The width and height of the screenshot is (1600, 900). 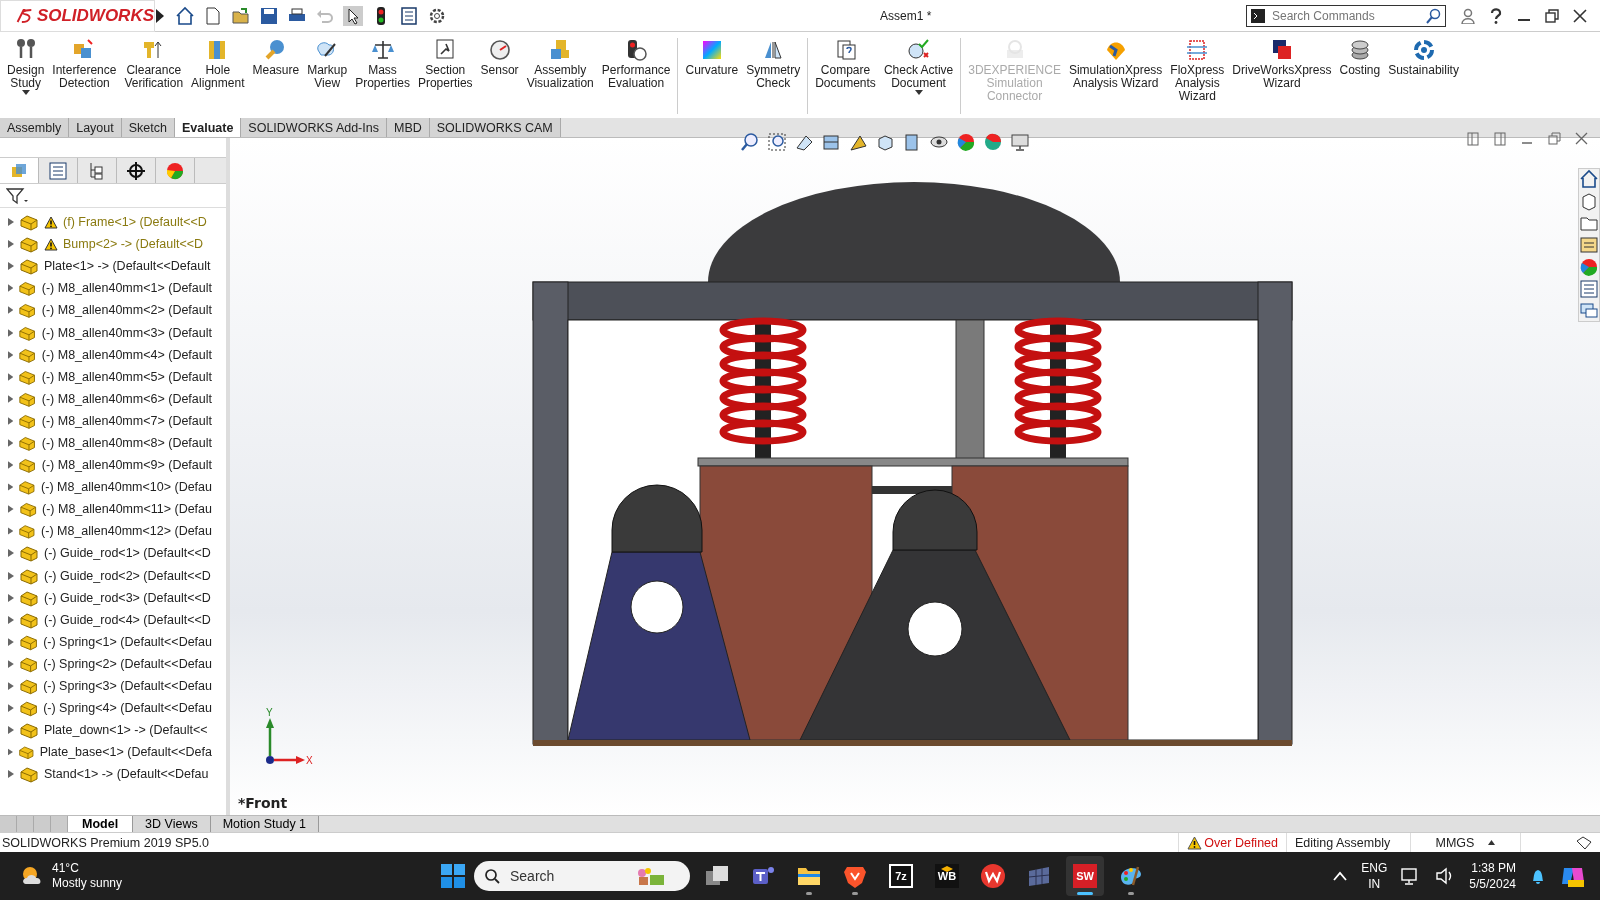 I want to click on monitor-icon, so click(x=1020, y=142).